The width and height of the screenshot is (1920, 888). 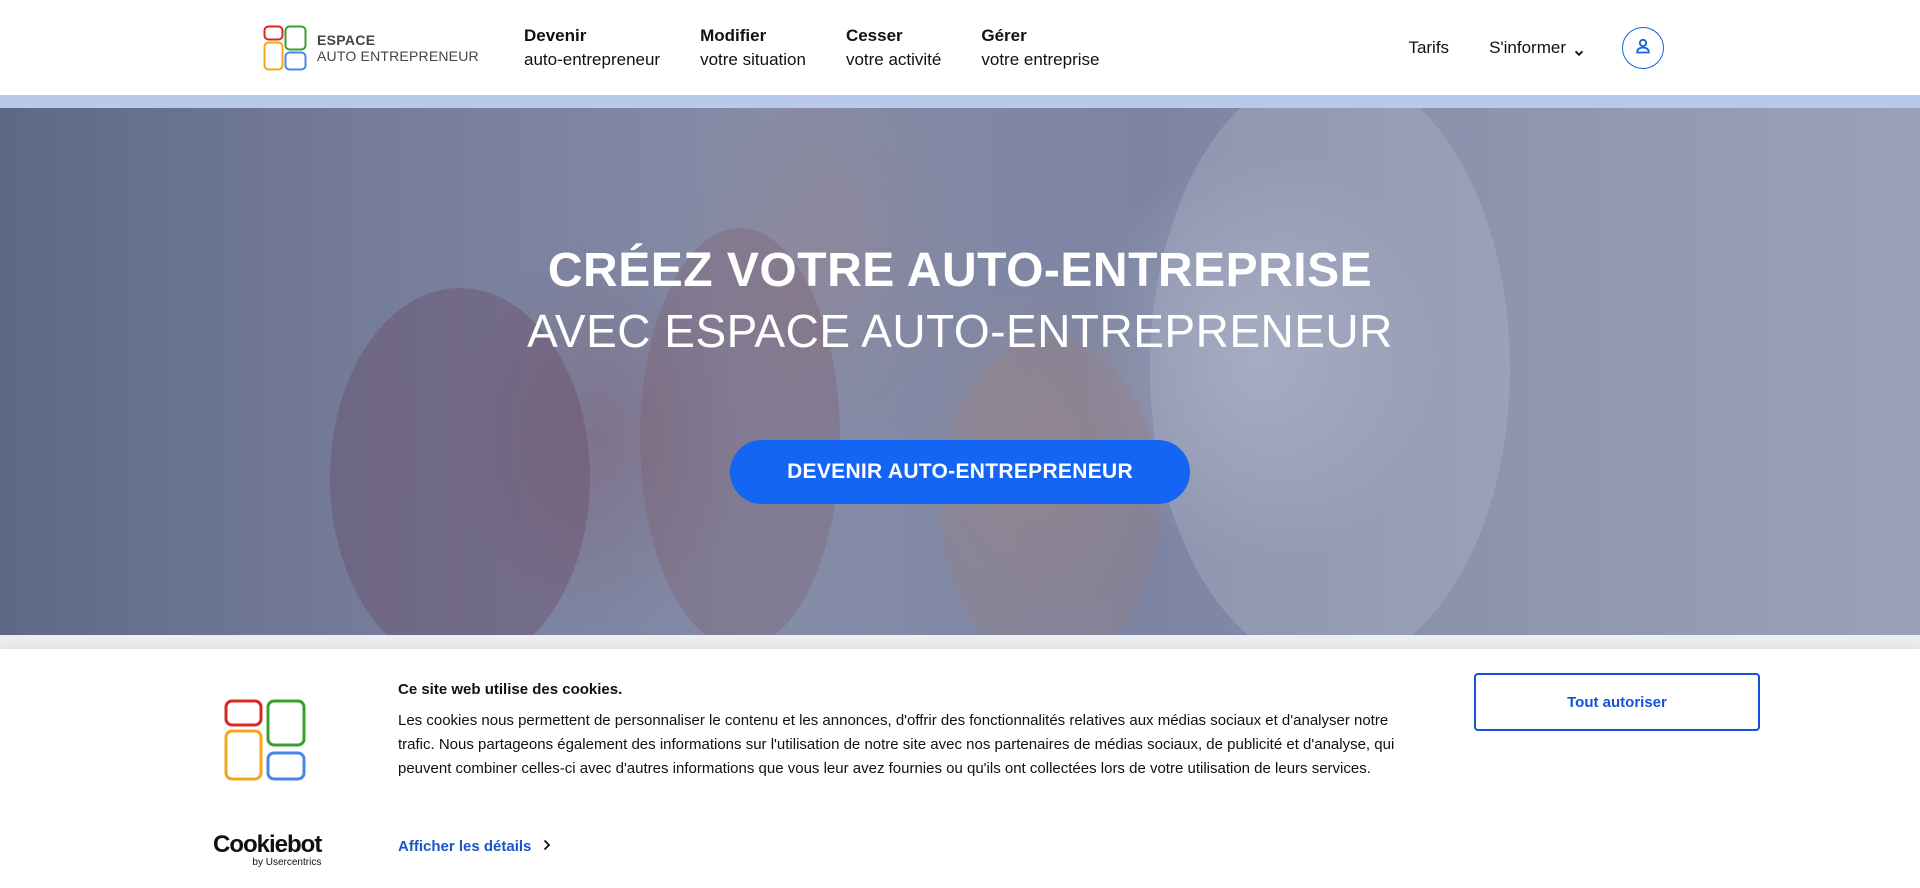 I want to click on cookie-title: Ce site web utilise des cookies., so click(x=510, y=689).